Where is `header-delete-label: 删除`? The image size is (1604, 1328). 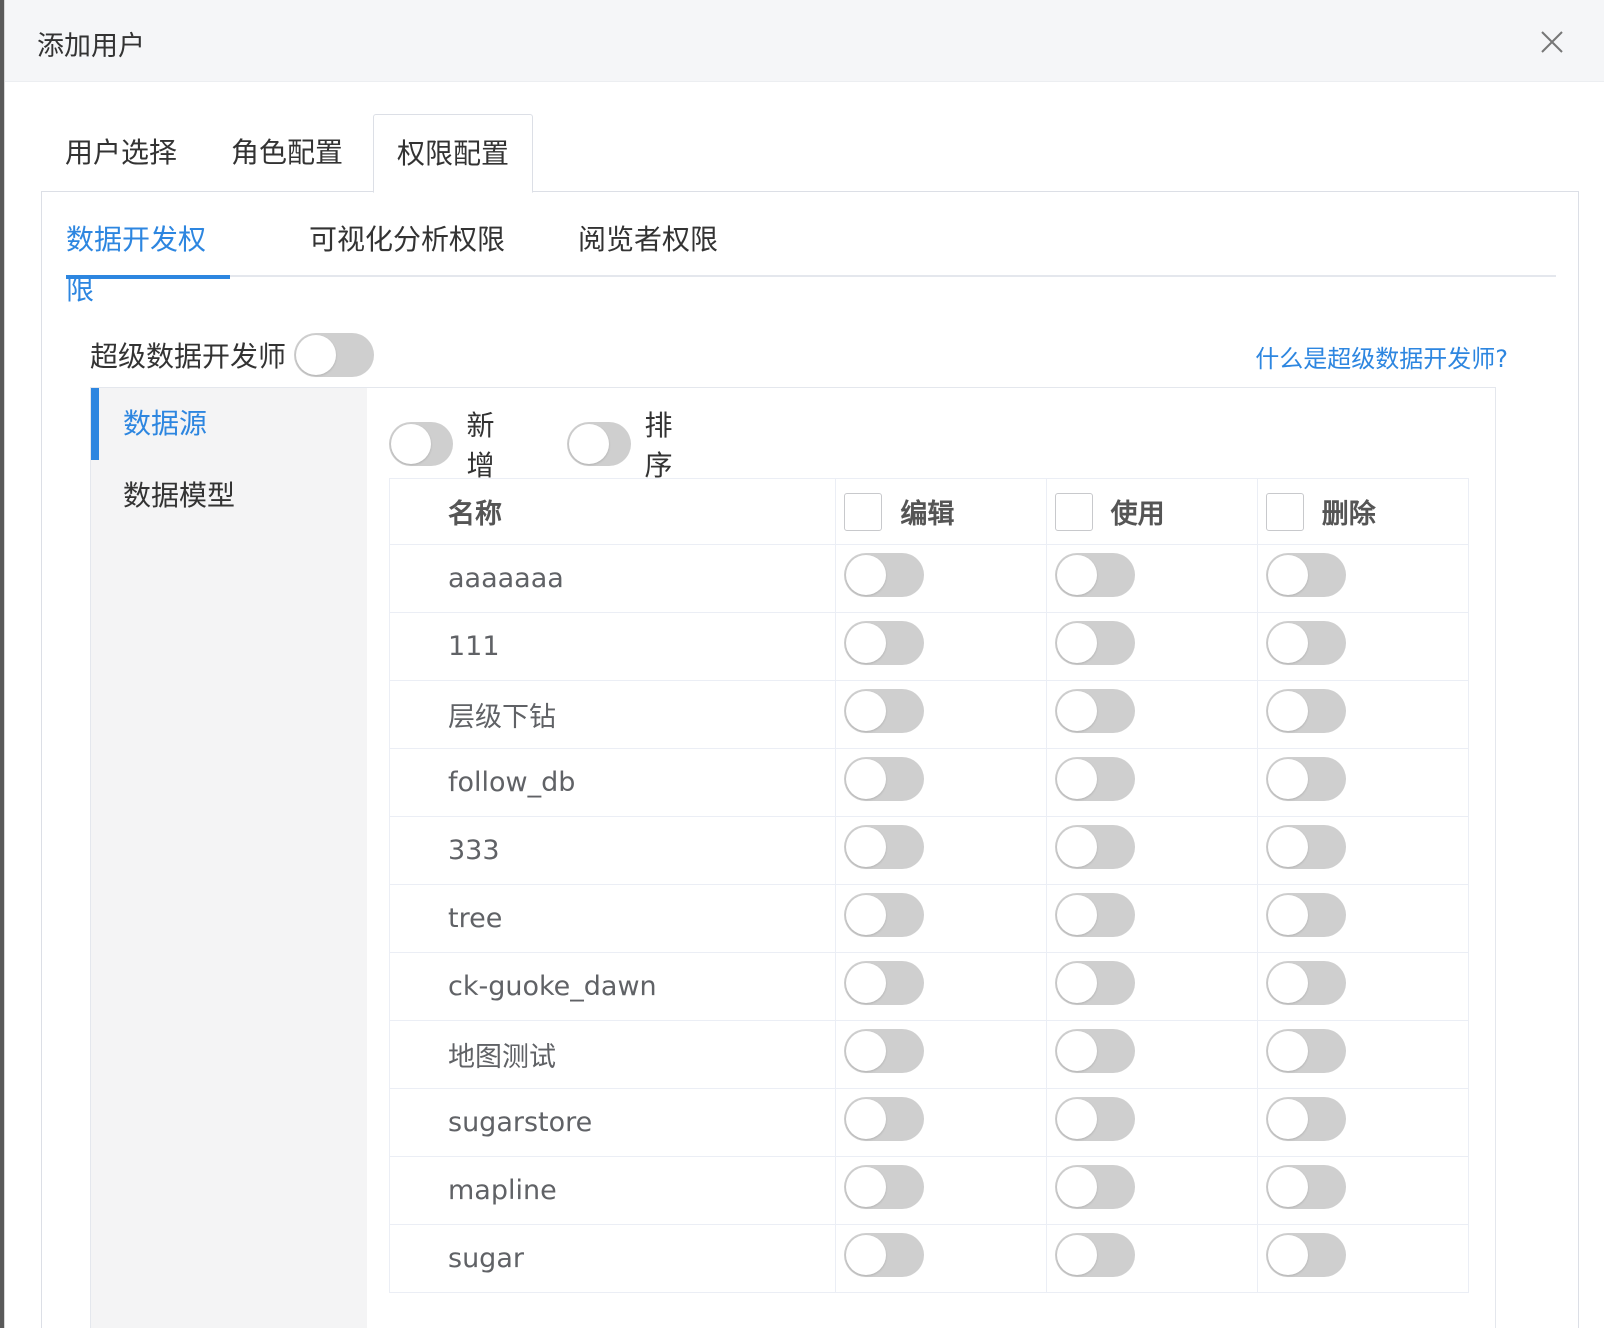 header-delete-label: 删除 is located at coordinates (1348, 514).